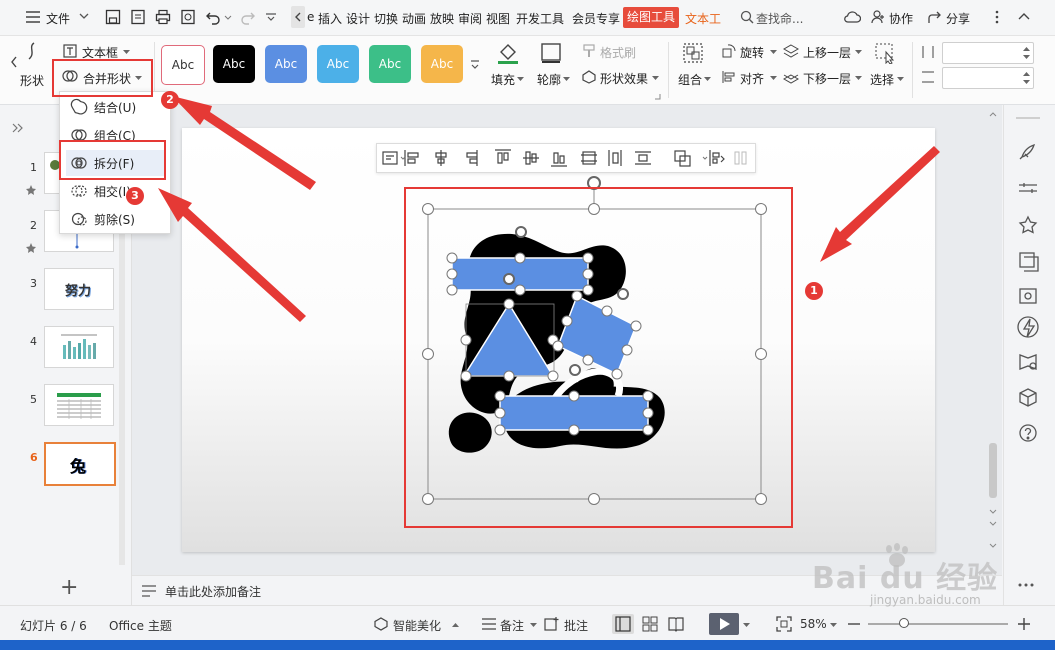 This screenshot has width=1055, height=650. I want to click on more-styles-icon, so click(475, 65).